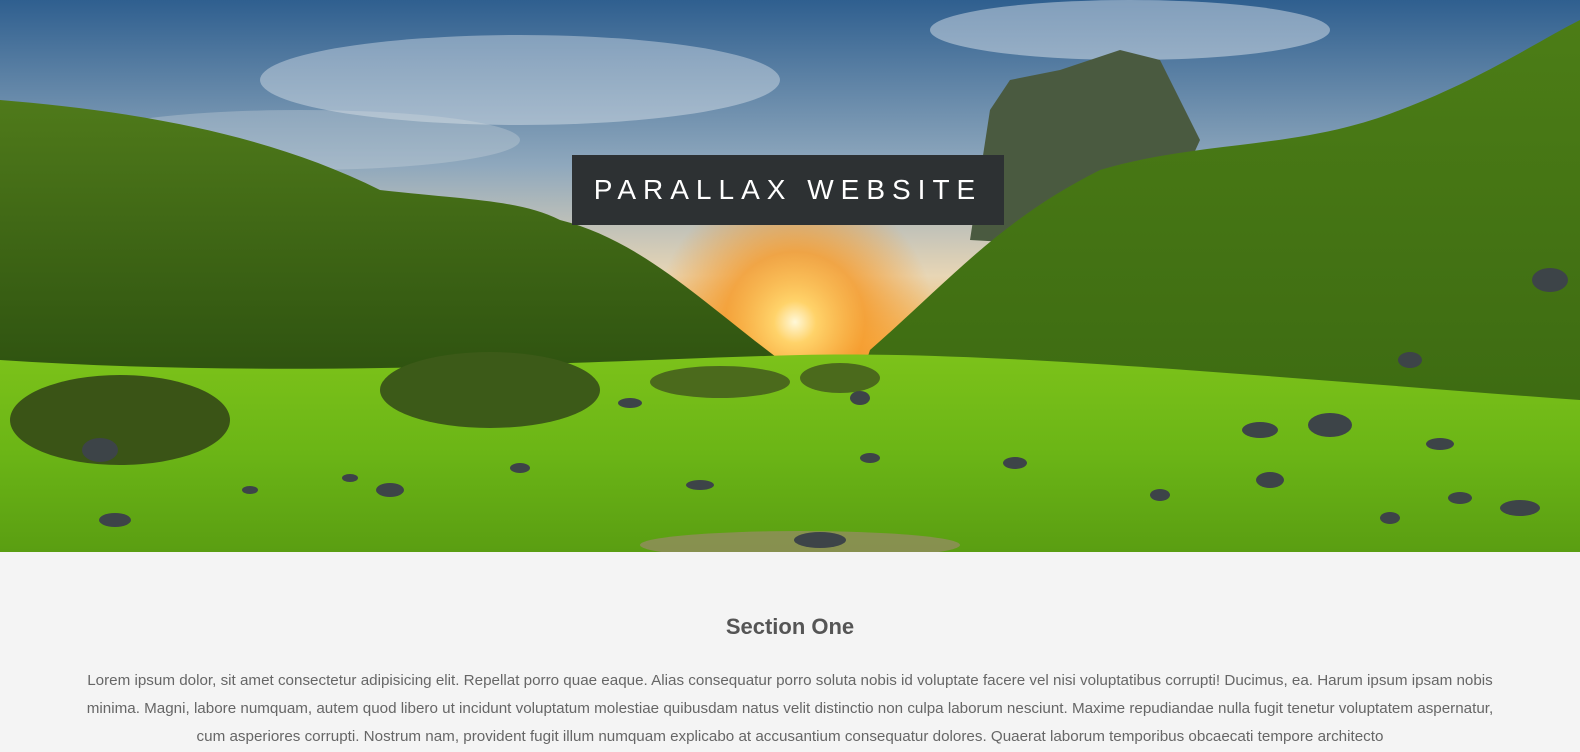 Image resolution: width=1580 pixels, height=752 pixels. Describe the element at coordinates (790, 626) in the screenshot. I see `section-heading: Section One` at that location.